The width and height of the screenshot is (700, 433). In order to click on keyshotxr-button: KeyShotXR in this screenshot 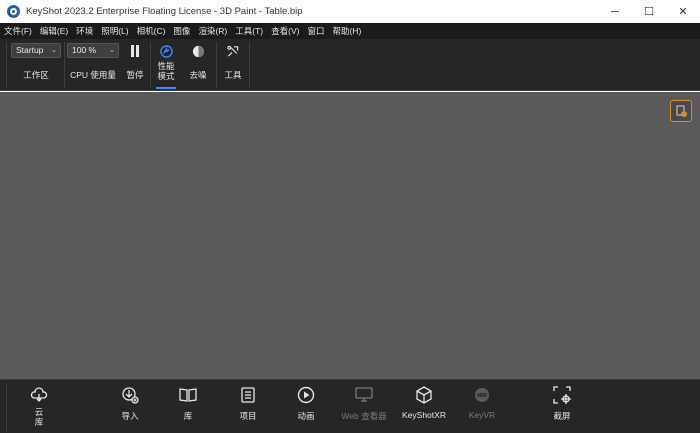, I will do `click(424, 406)`.